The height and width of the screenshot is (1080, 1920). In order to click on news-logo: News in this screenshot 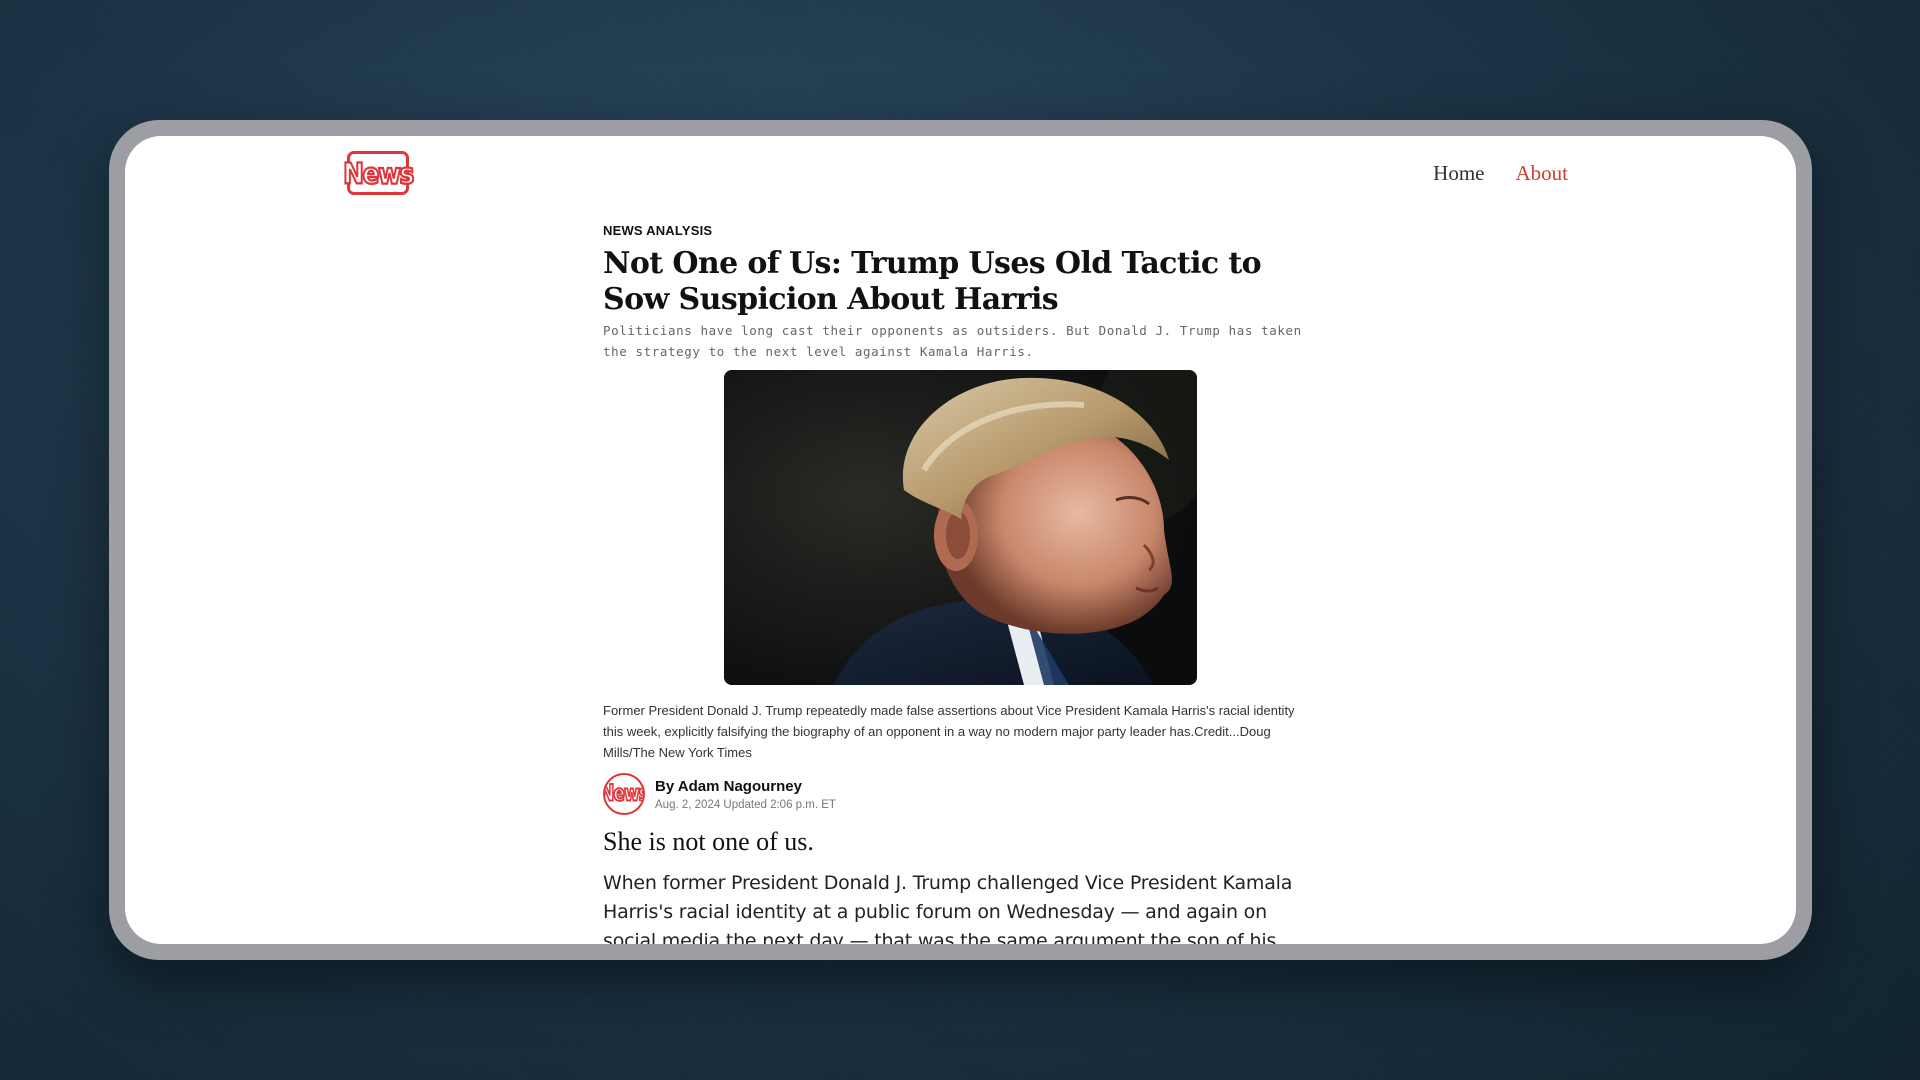, I will do `click(378, 173)`.